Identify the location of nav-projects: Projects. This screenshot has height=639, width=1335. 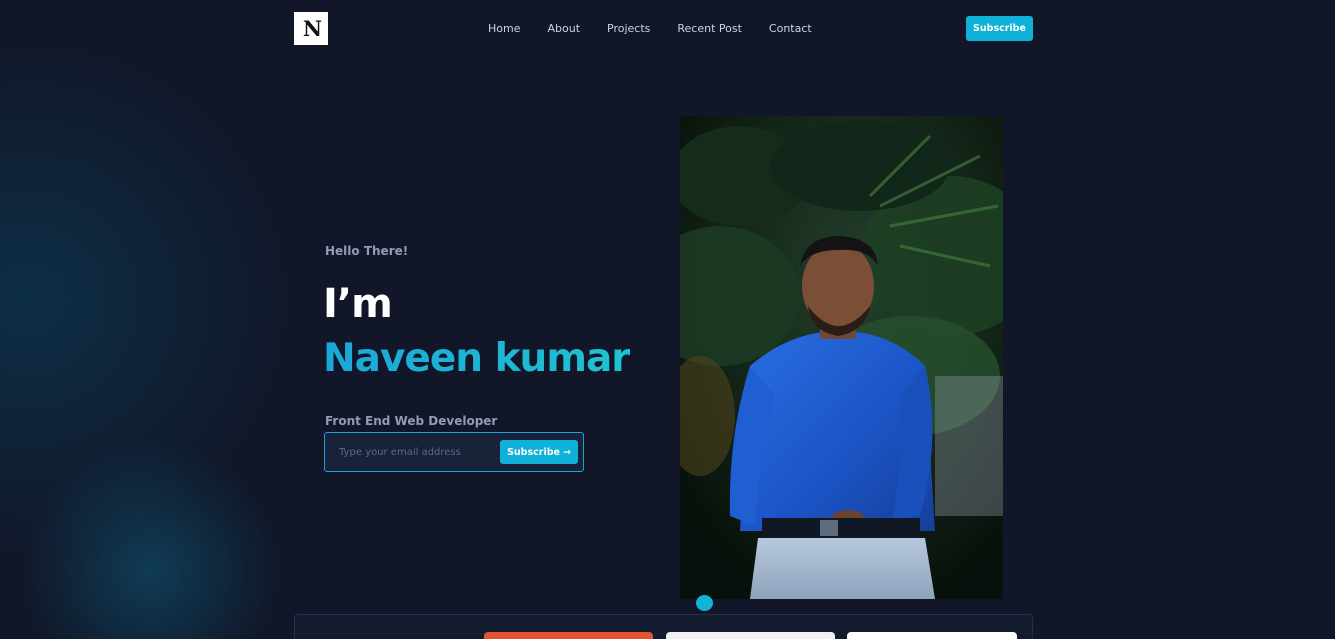
(628, 29).